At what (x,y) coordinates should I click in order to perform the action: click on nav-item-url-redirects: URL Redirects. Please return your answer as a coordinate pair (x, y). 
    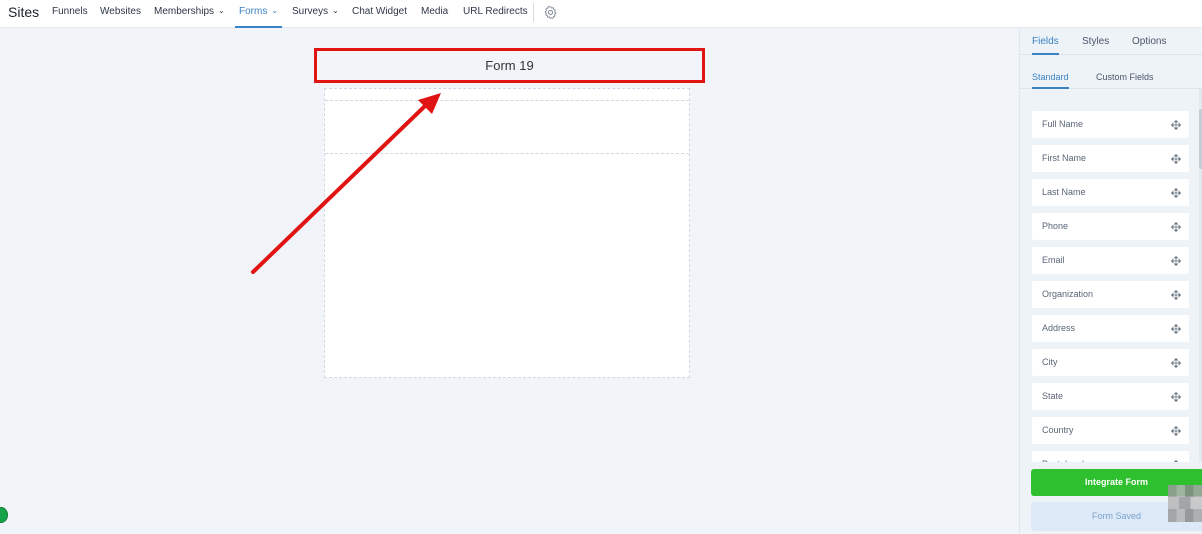
    Looking at the image, I should click on (495, 14).